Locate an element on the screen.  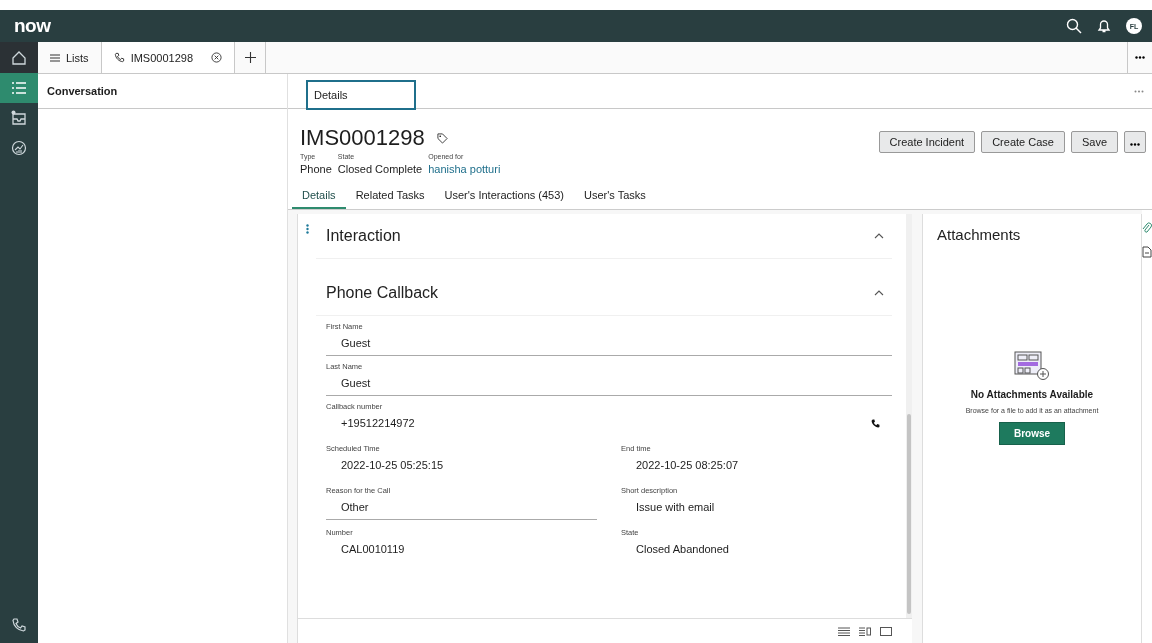
empty-state-title: No Attachments Available is located at coordinates (1032, 394).